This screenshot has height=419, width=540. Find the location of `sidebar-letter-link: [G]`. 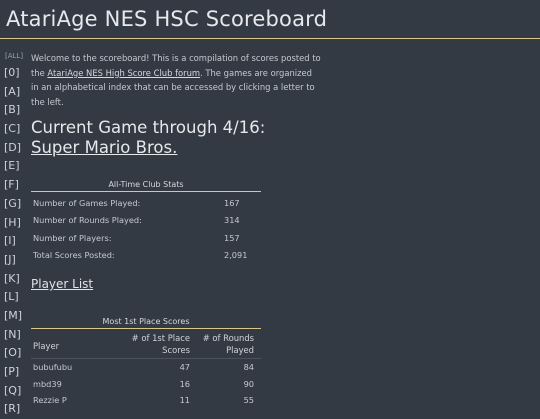

sidebar-letter-link: [G] is located at coordinates (15, 204).